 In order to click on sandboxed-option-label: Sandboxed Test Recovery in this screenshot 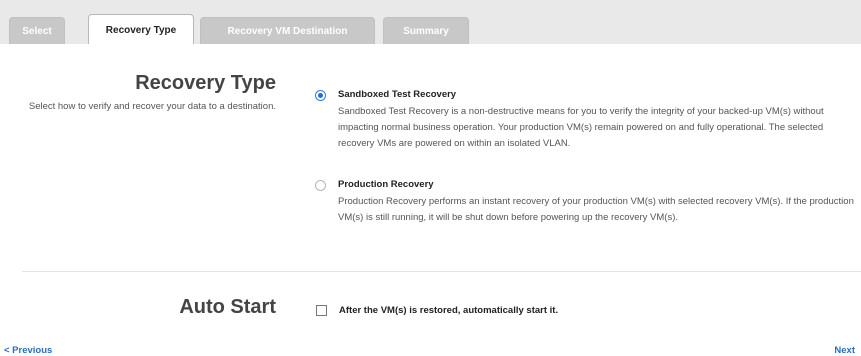, I will do `click(397, 94)`.